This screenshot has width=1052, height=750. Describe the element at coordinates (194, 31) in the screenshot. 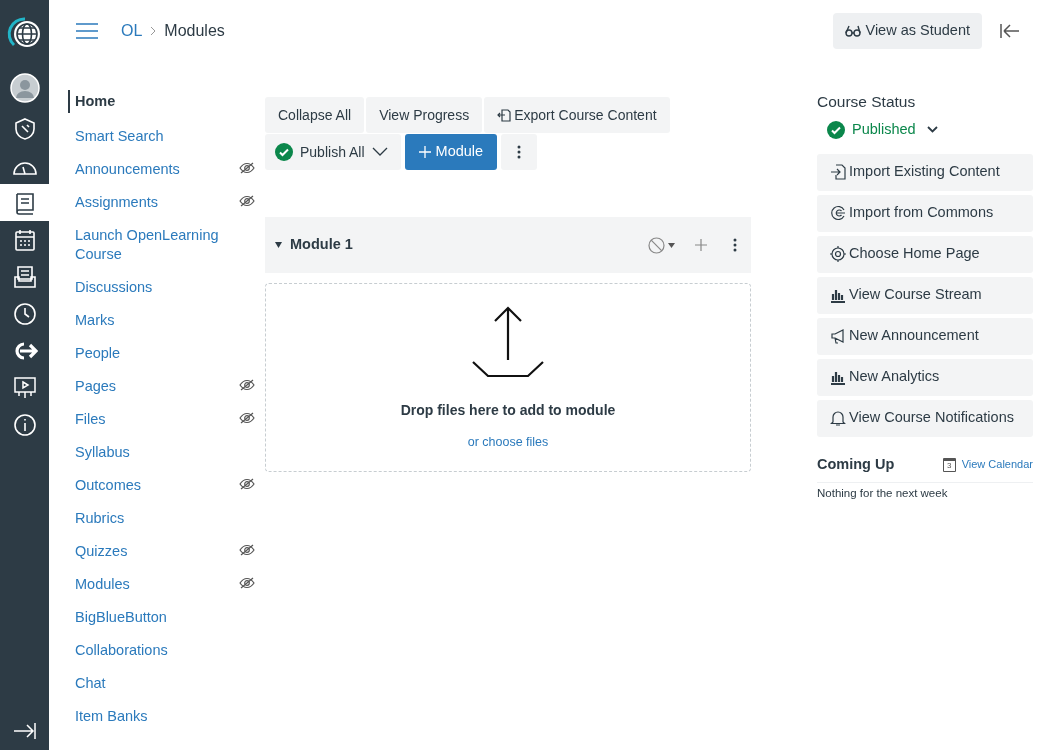

I see `breadcrumb-link: Modules` at that location.